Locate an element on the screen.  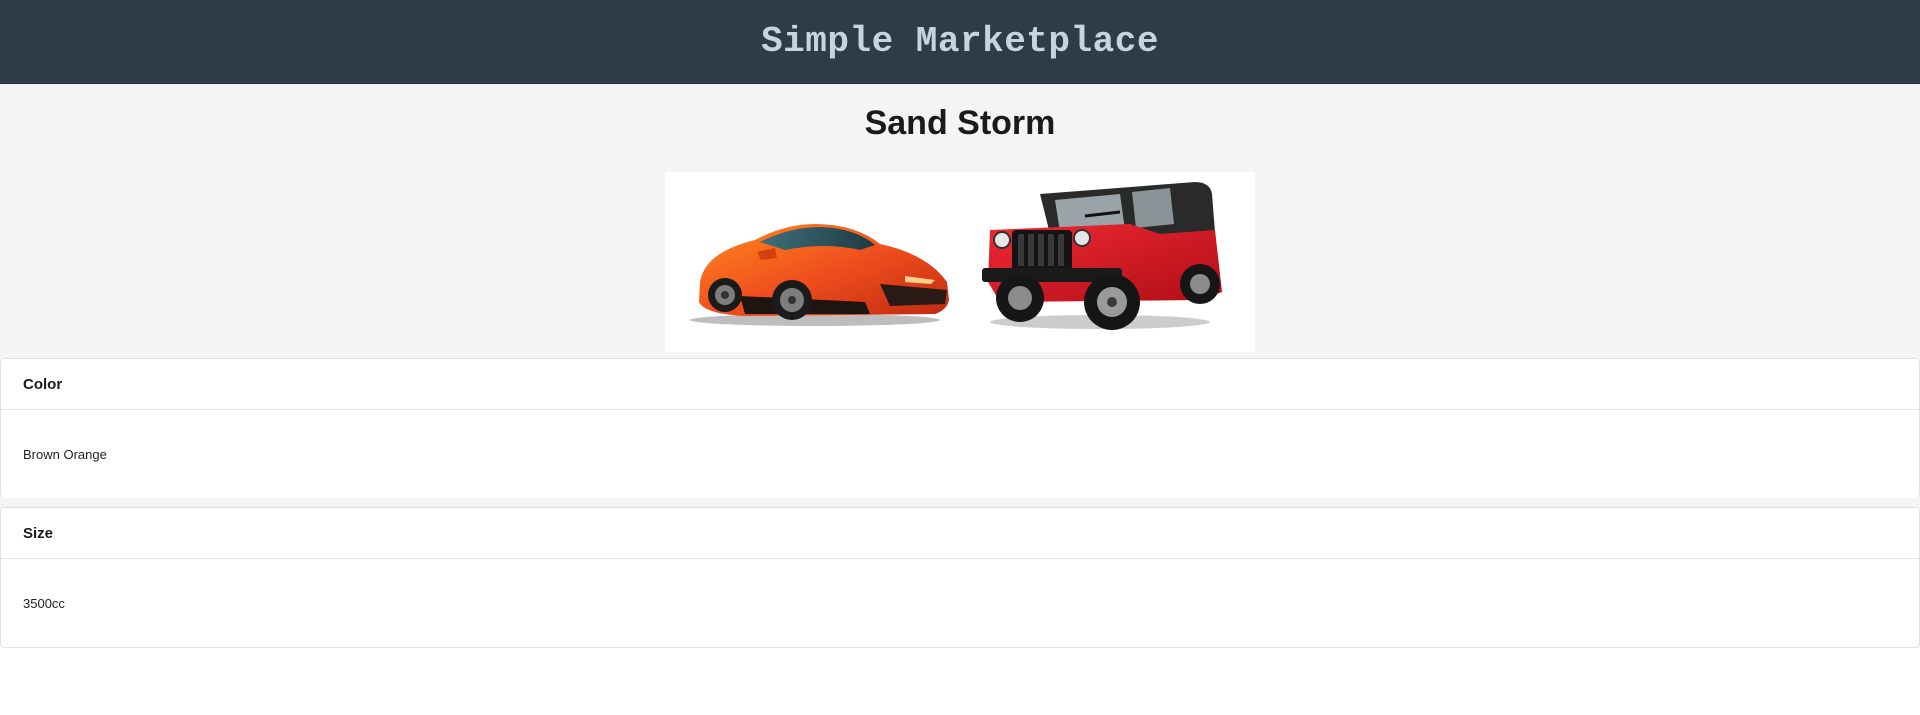
red-jeep-image is located at coordinates (1102, 256).